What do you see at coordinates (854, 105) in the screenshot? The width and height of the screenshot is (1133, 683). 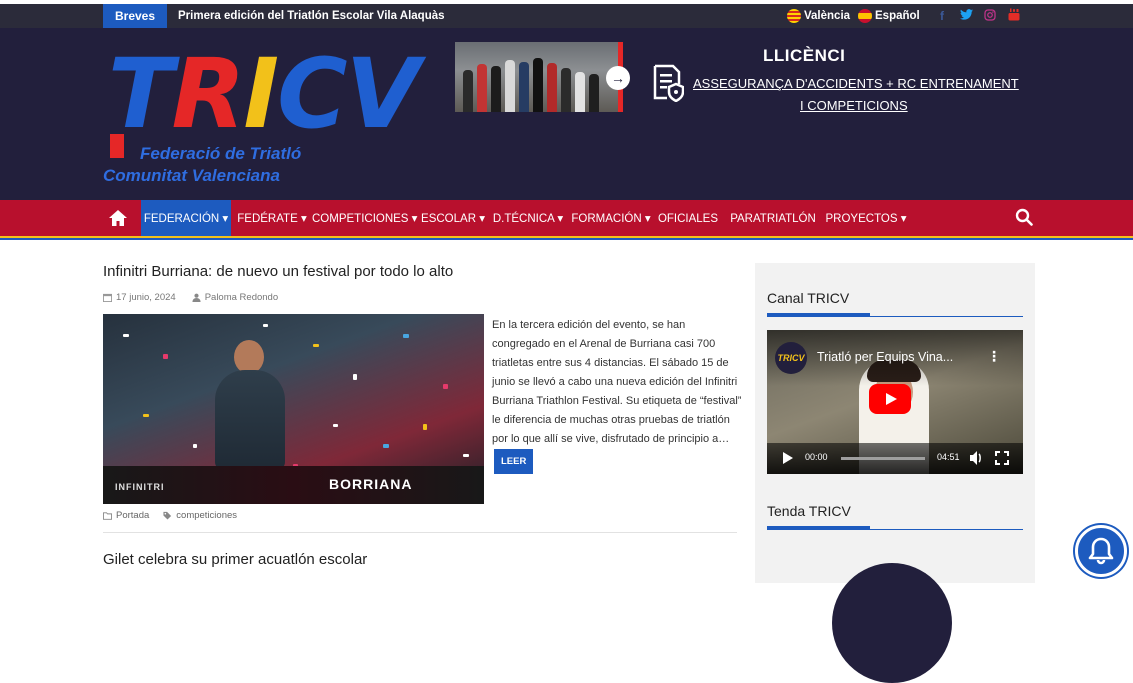 I see `insurance-link-line2: I COMPETICIONS` at bounding box center [854, 105].